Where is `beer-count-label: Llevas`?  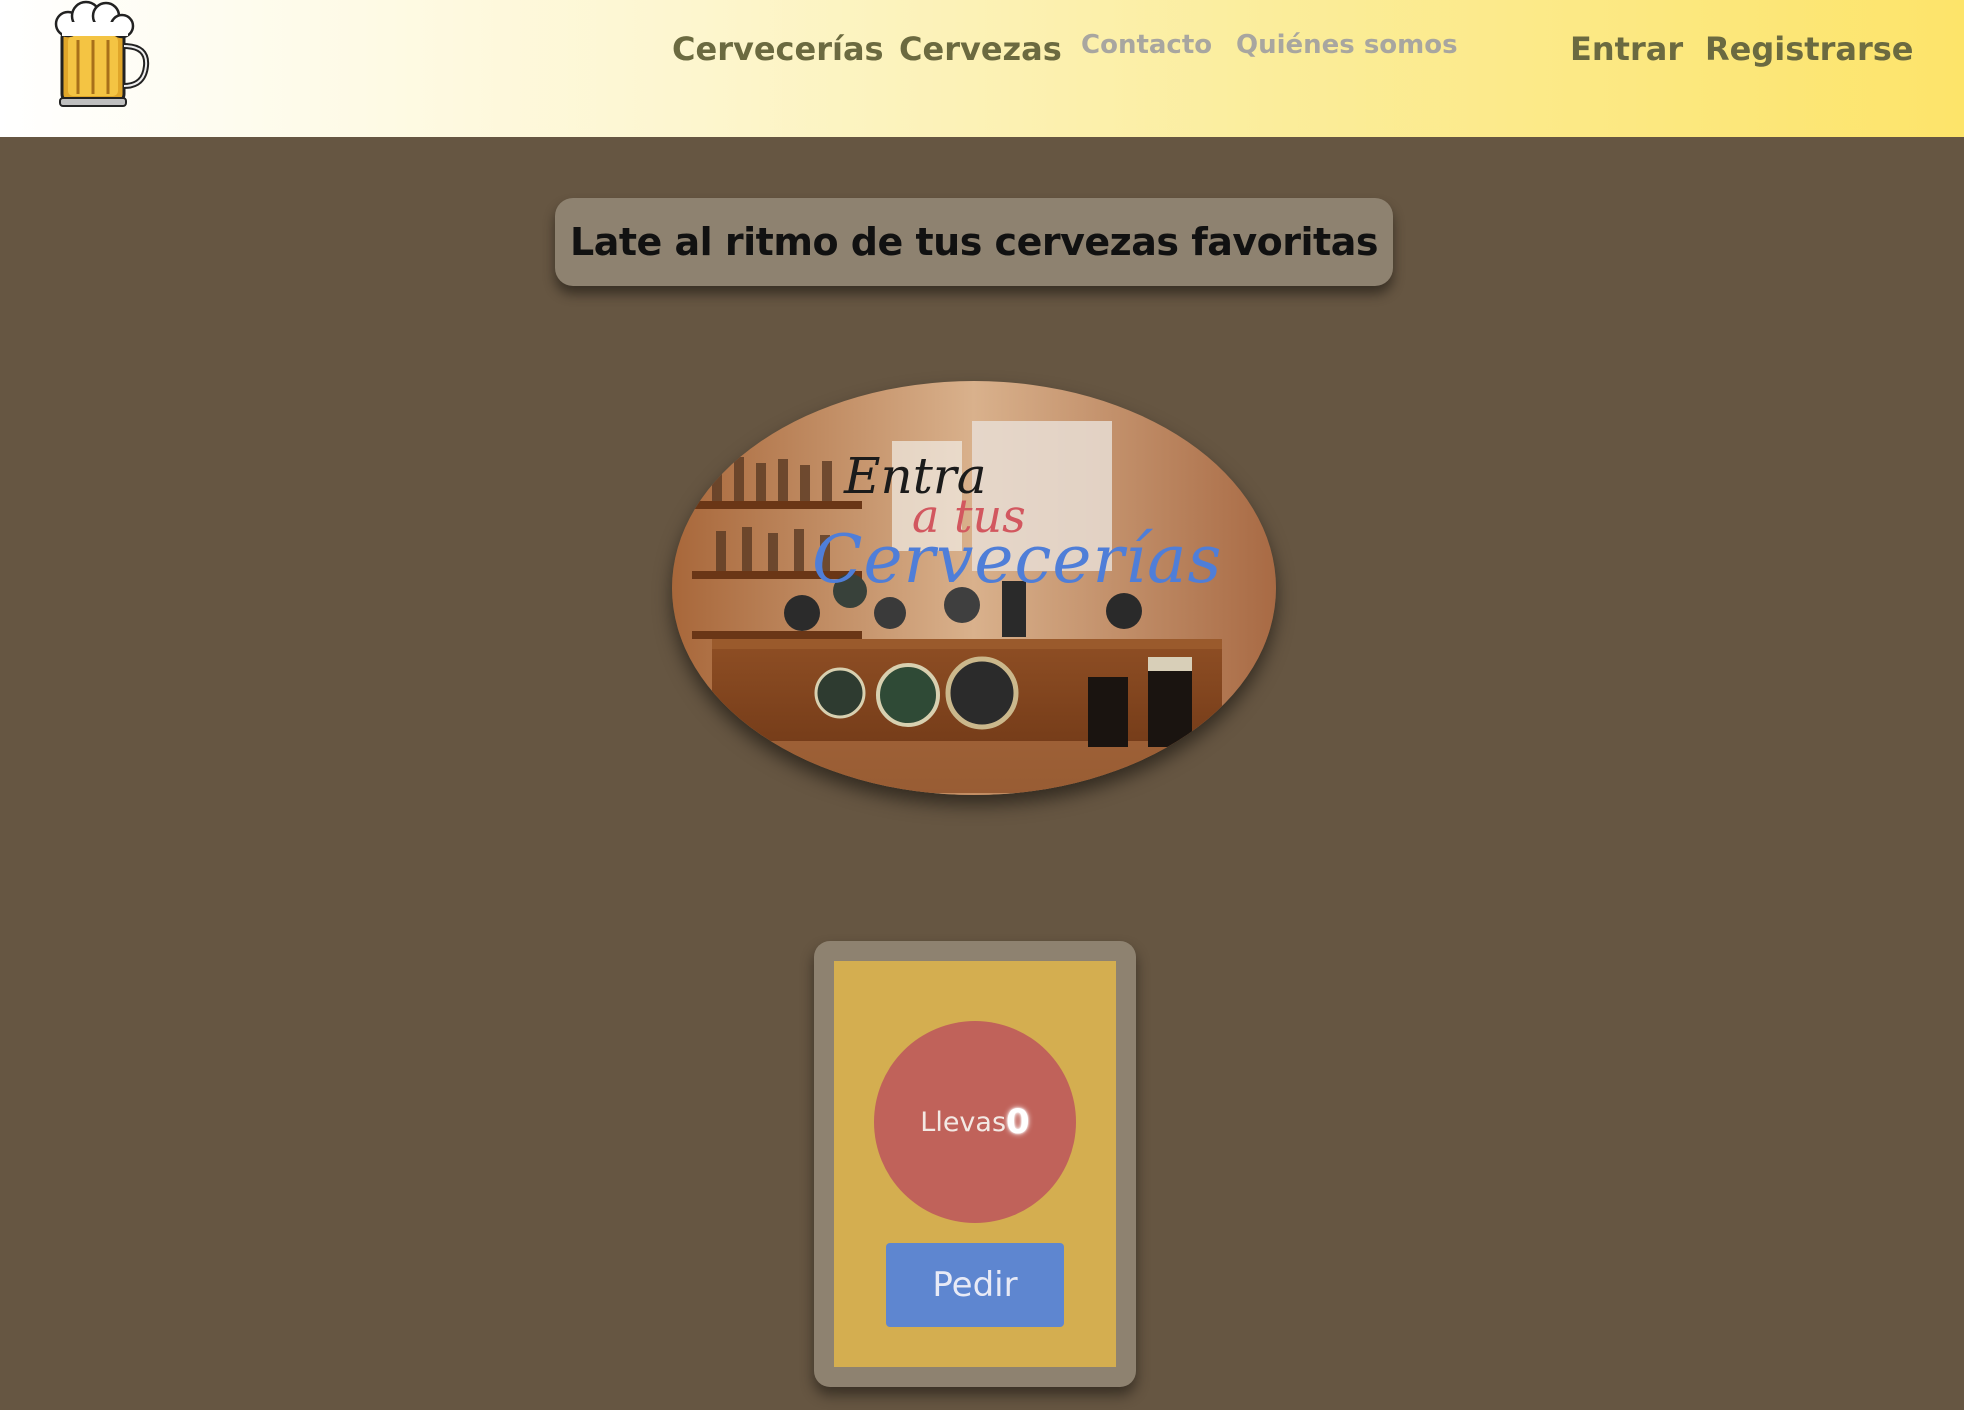
beer-count-label: Llevas is located at coordinates (963, 1122).